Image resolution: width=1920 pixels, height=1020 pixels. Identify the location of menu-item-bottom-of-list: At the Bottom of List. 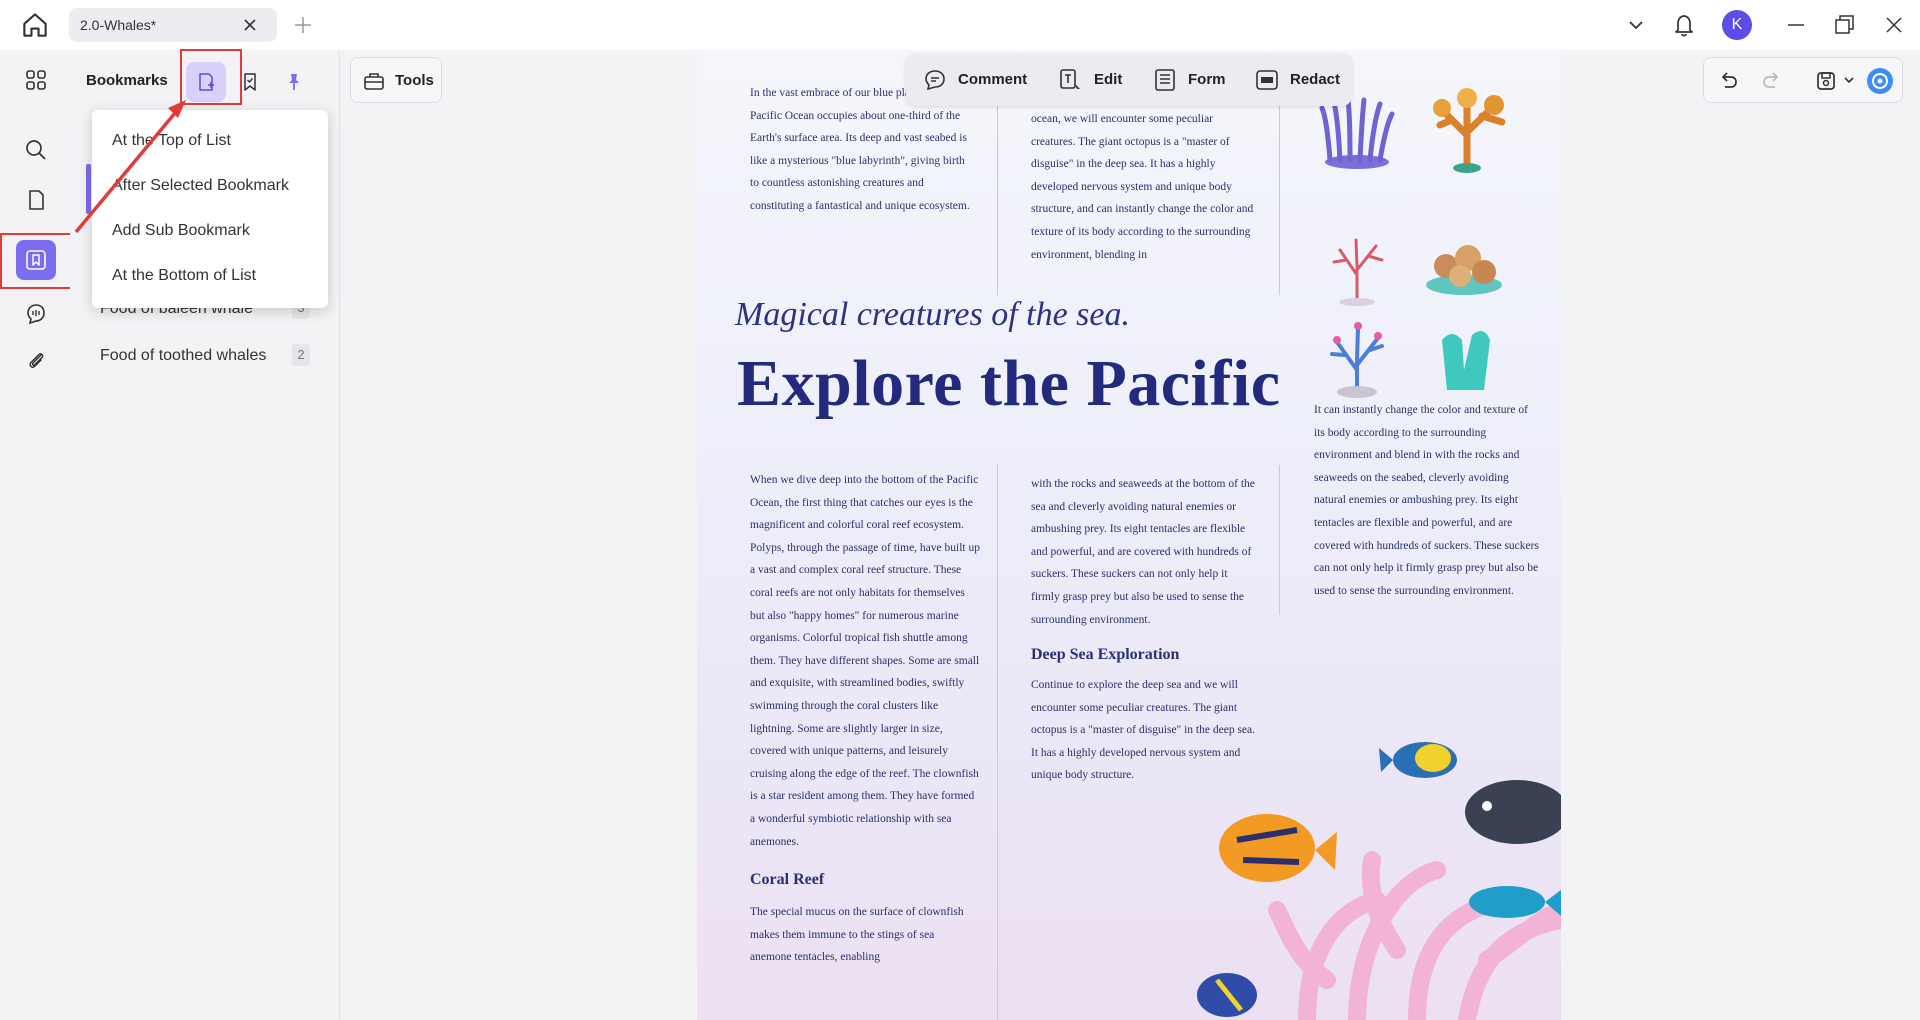
(184, 276).